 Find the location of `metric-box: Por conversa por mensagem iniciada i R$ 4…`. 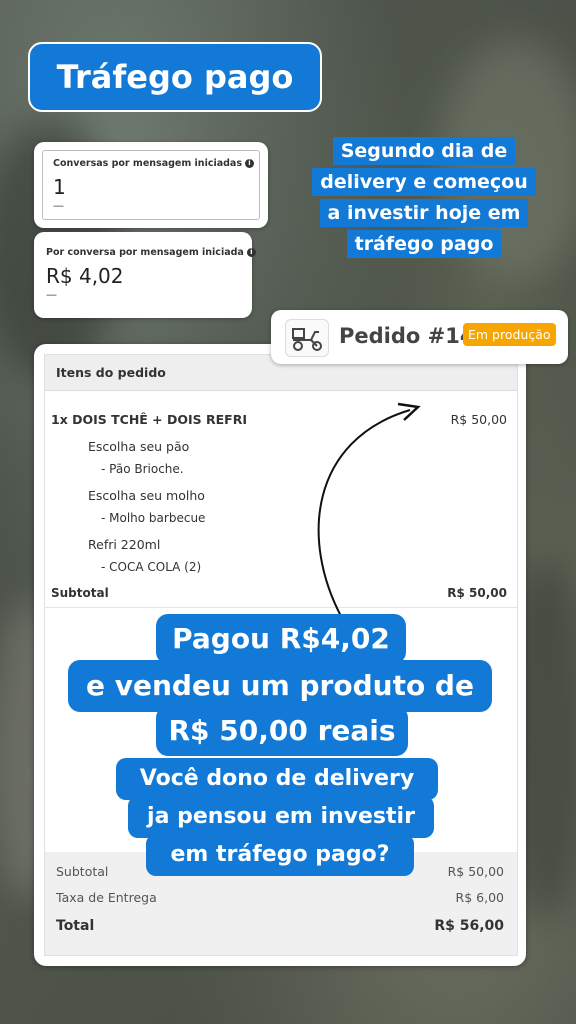

metric-box: Por conversa por mensagem iniciada i R$ 4… is located at coordinates (149, 275).